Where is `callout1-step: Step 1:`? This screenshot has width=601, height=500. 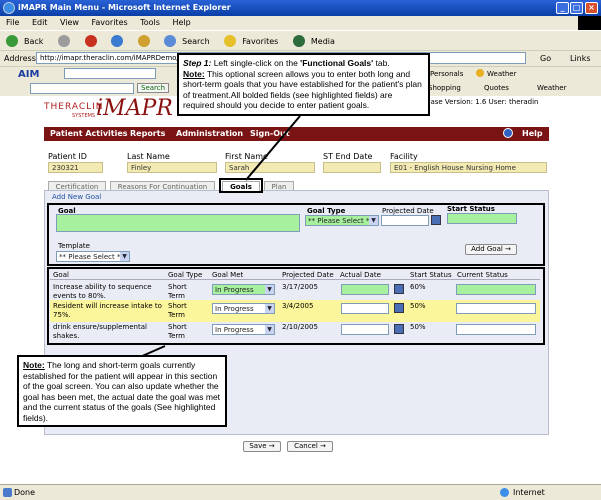
callout1-step: Step 1: is located at coordinates (197, 63).